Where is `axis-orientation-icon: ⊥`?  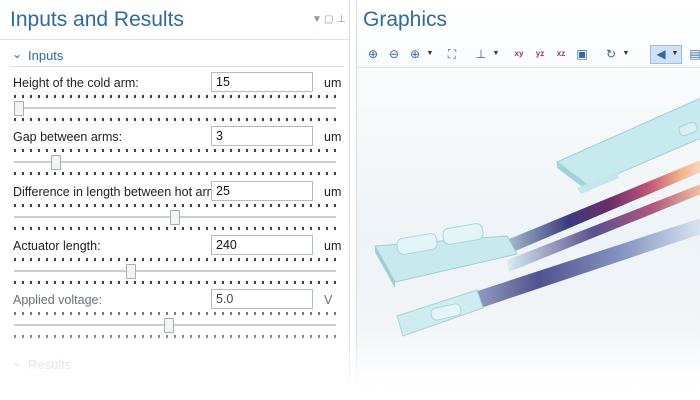
axis-orientation-icon: ⊥ is located at coordinates (481, 54).